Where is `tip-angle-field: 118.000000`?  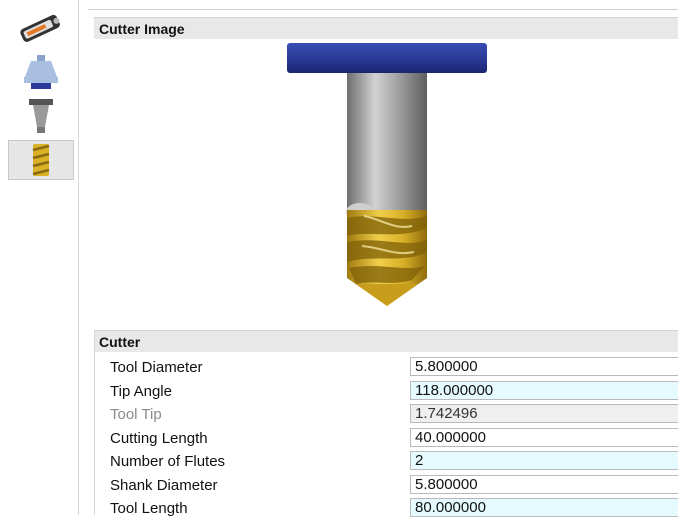 tip-angle-field: 118.000000 is located at coordinates (544, 390).